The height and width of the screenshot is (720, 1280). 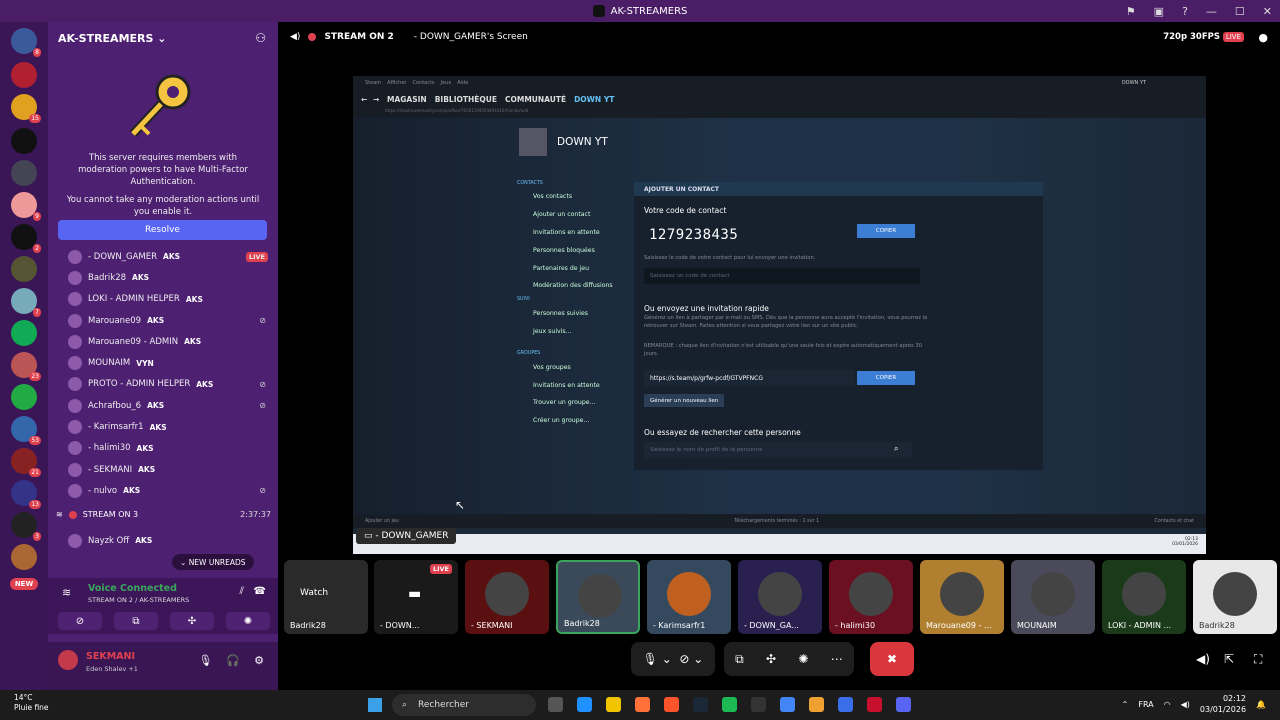 What do you see at coordinates (168, 540) in the screenshot?
I see `member-row: Nayzk Off AKS` at bounding box center [168, 540].